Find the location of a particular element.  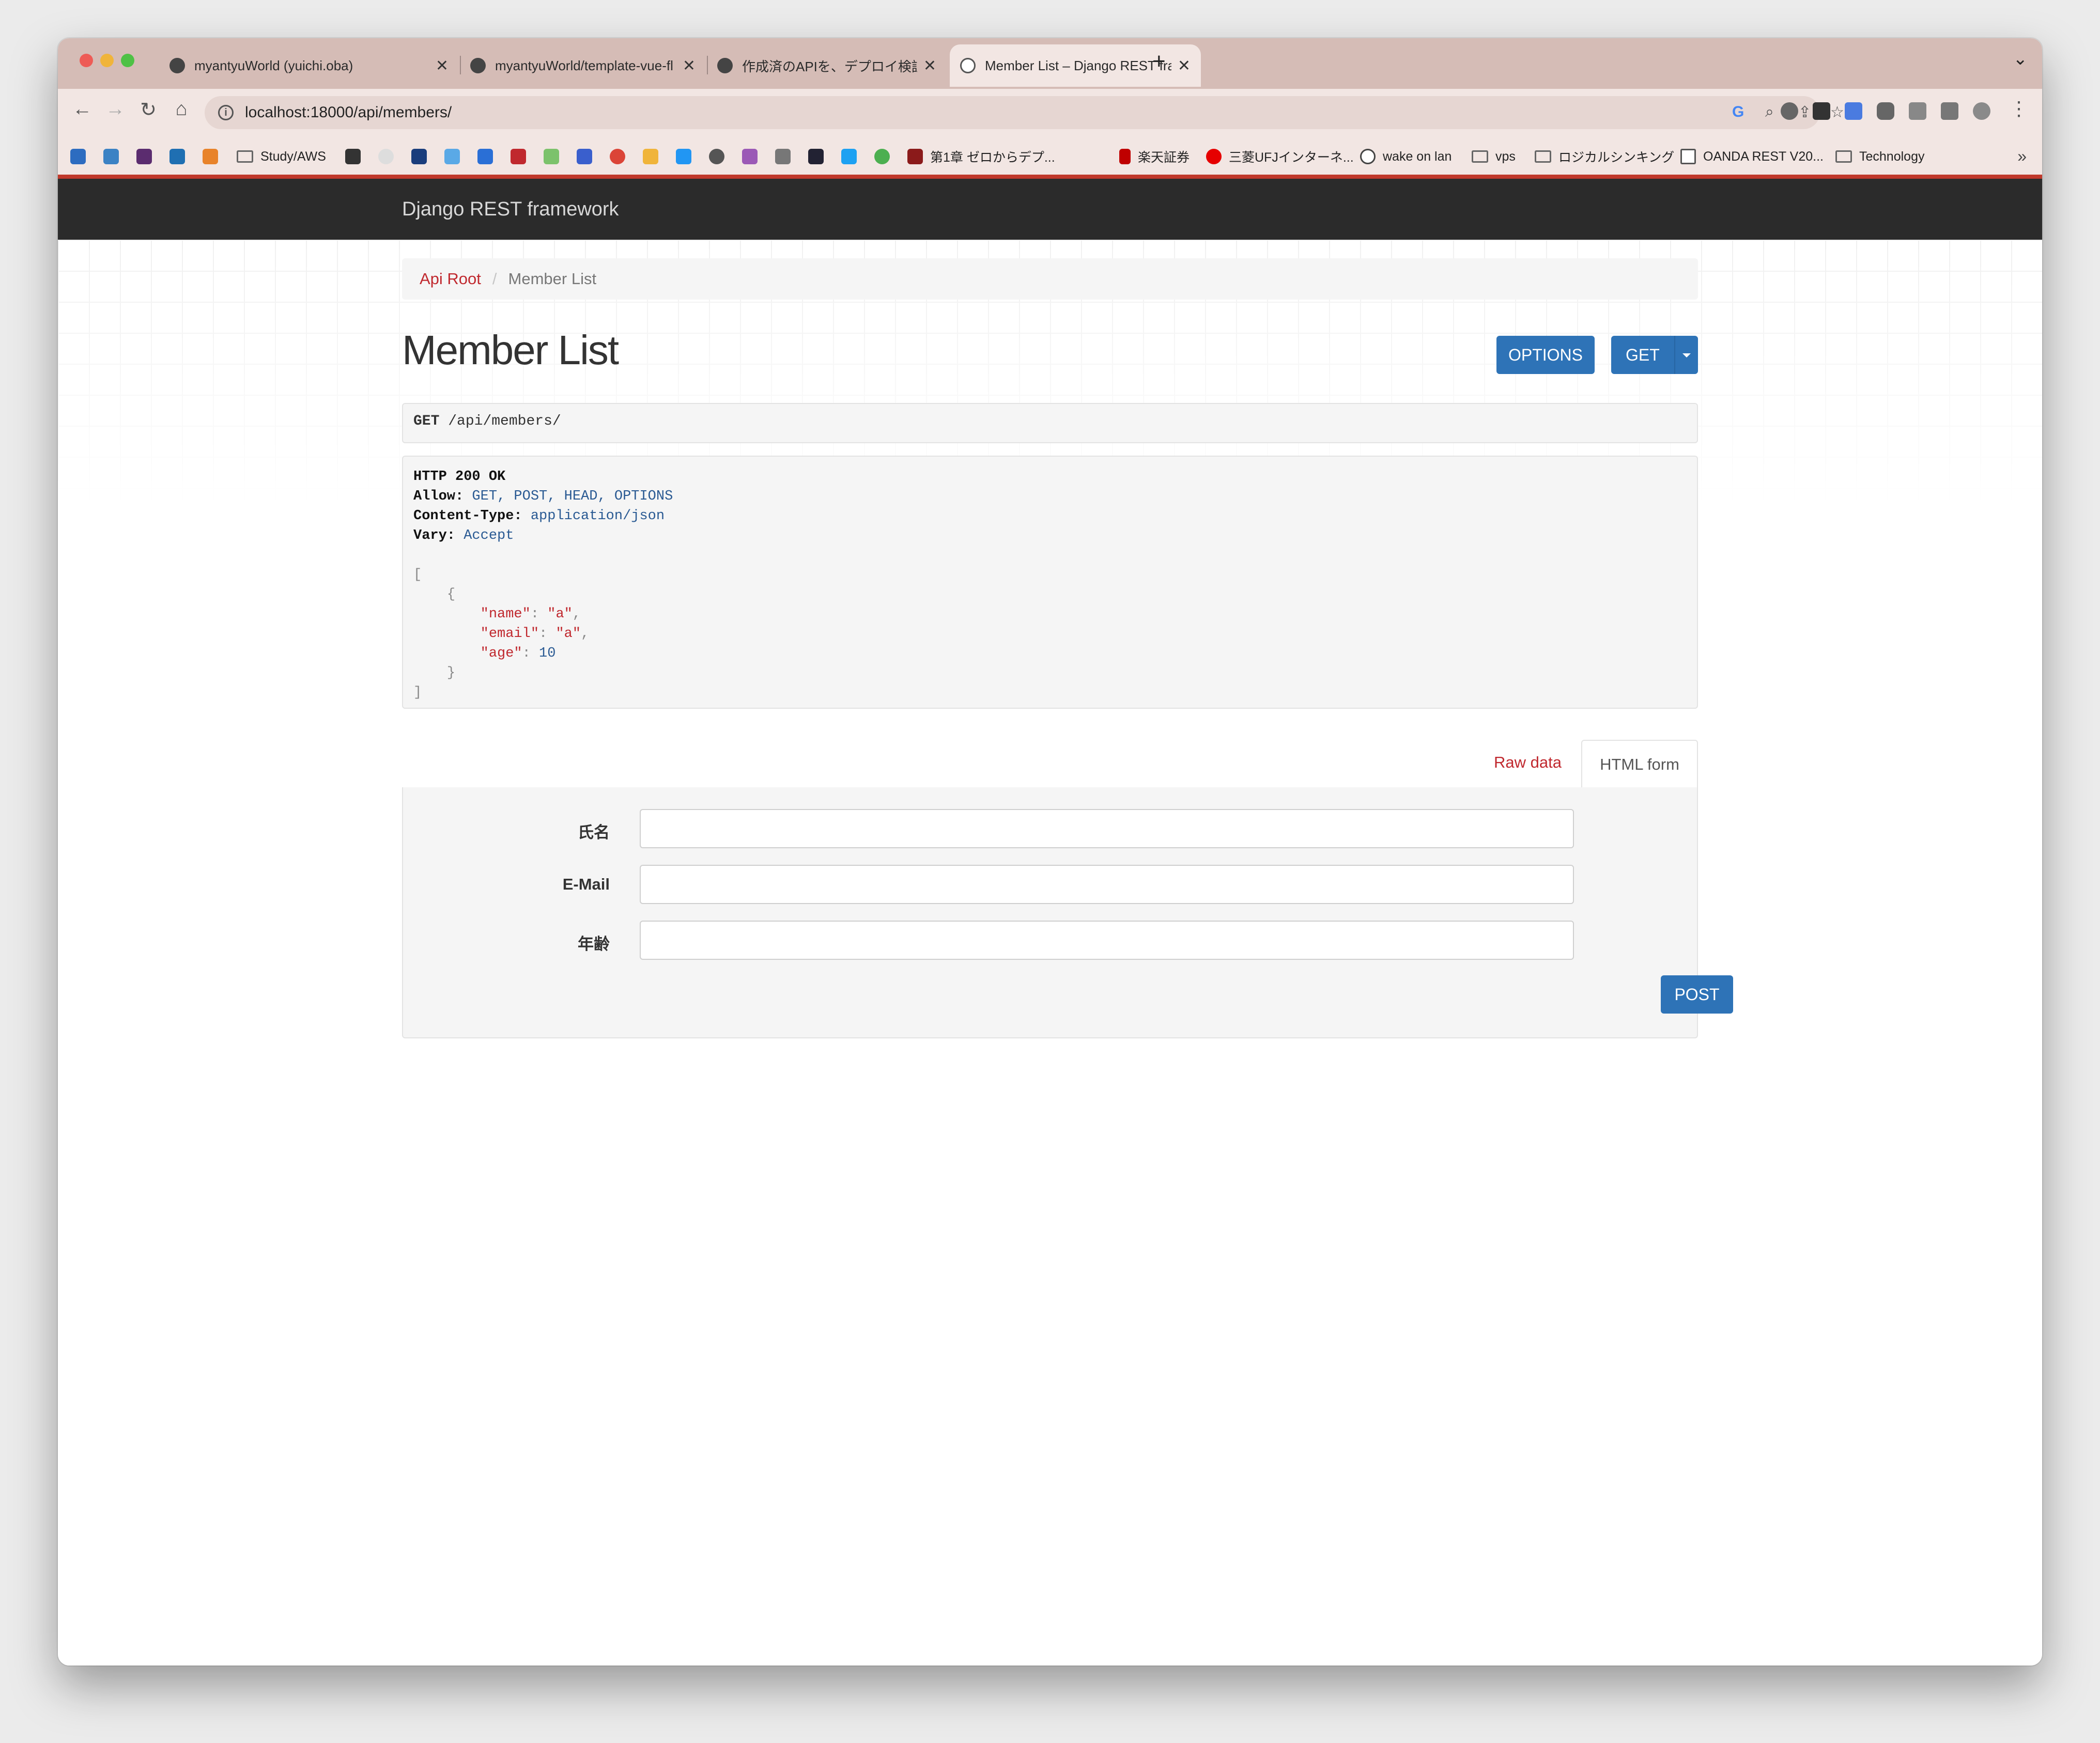

breadcrumb-api-root-link: Api Root is located at coordinates (450, 279).